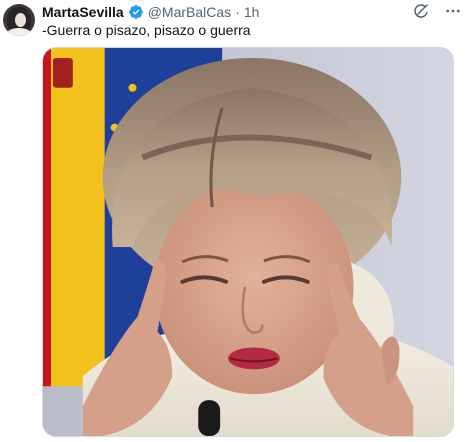  Describe the element at coordinates (83, 12) in the screenshot. I see `display-name: MartaSevilla` at that location.